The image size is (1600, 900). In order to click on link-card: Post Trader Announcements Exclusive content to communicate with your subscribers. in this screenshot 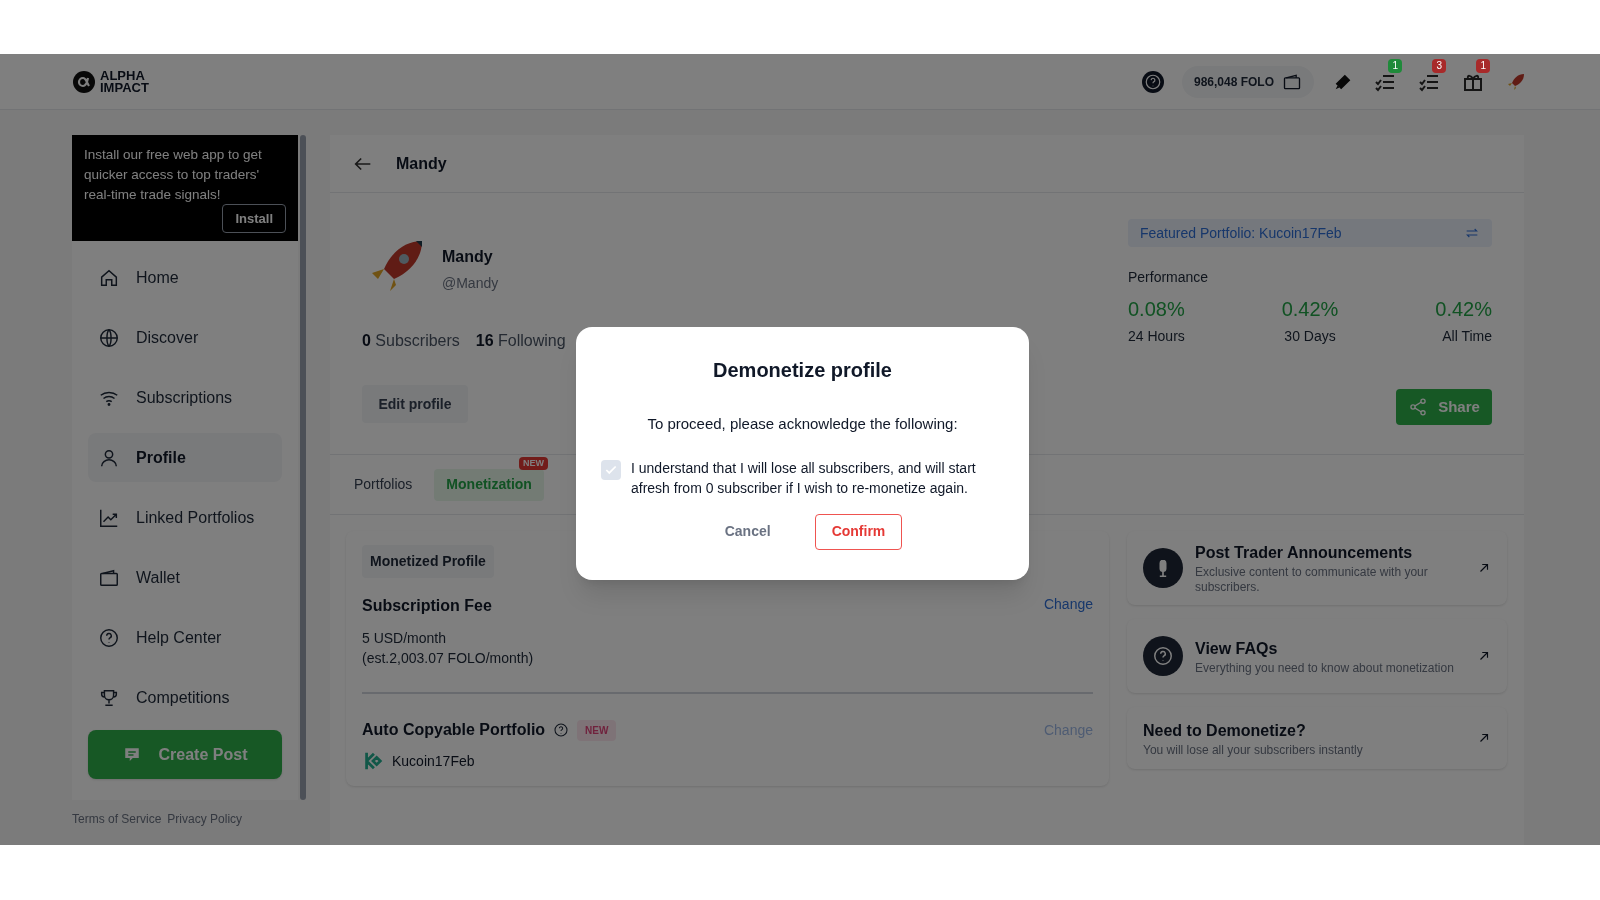, I will do `click(1317, 568)`.